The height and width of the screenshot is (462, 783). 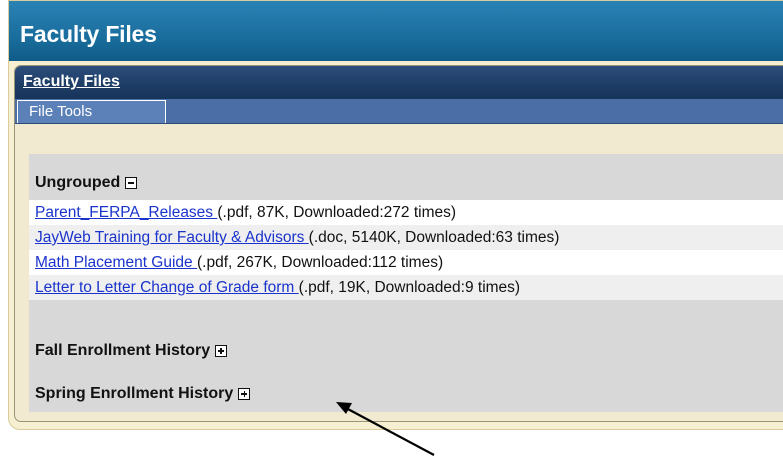 I want to click on file-link: Letter to Letter Change of Grade form, so click(x=167, y=287).